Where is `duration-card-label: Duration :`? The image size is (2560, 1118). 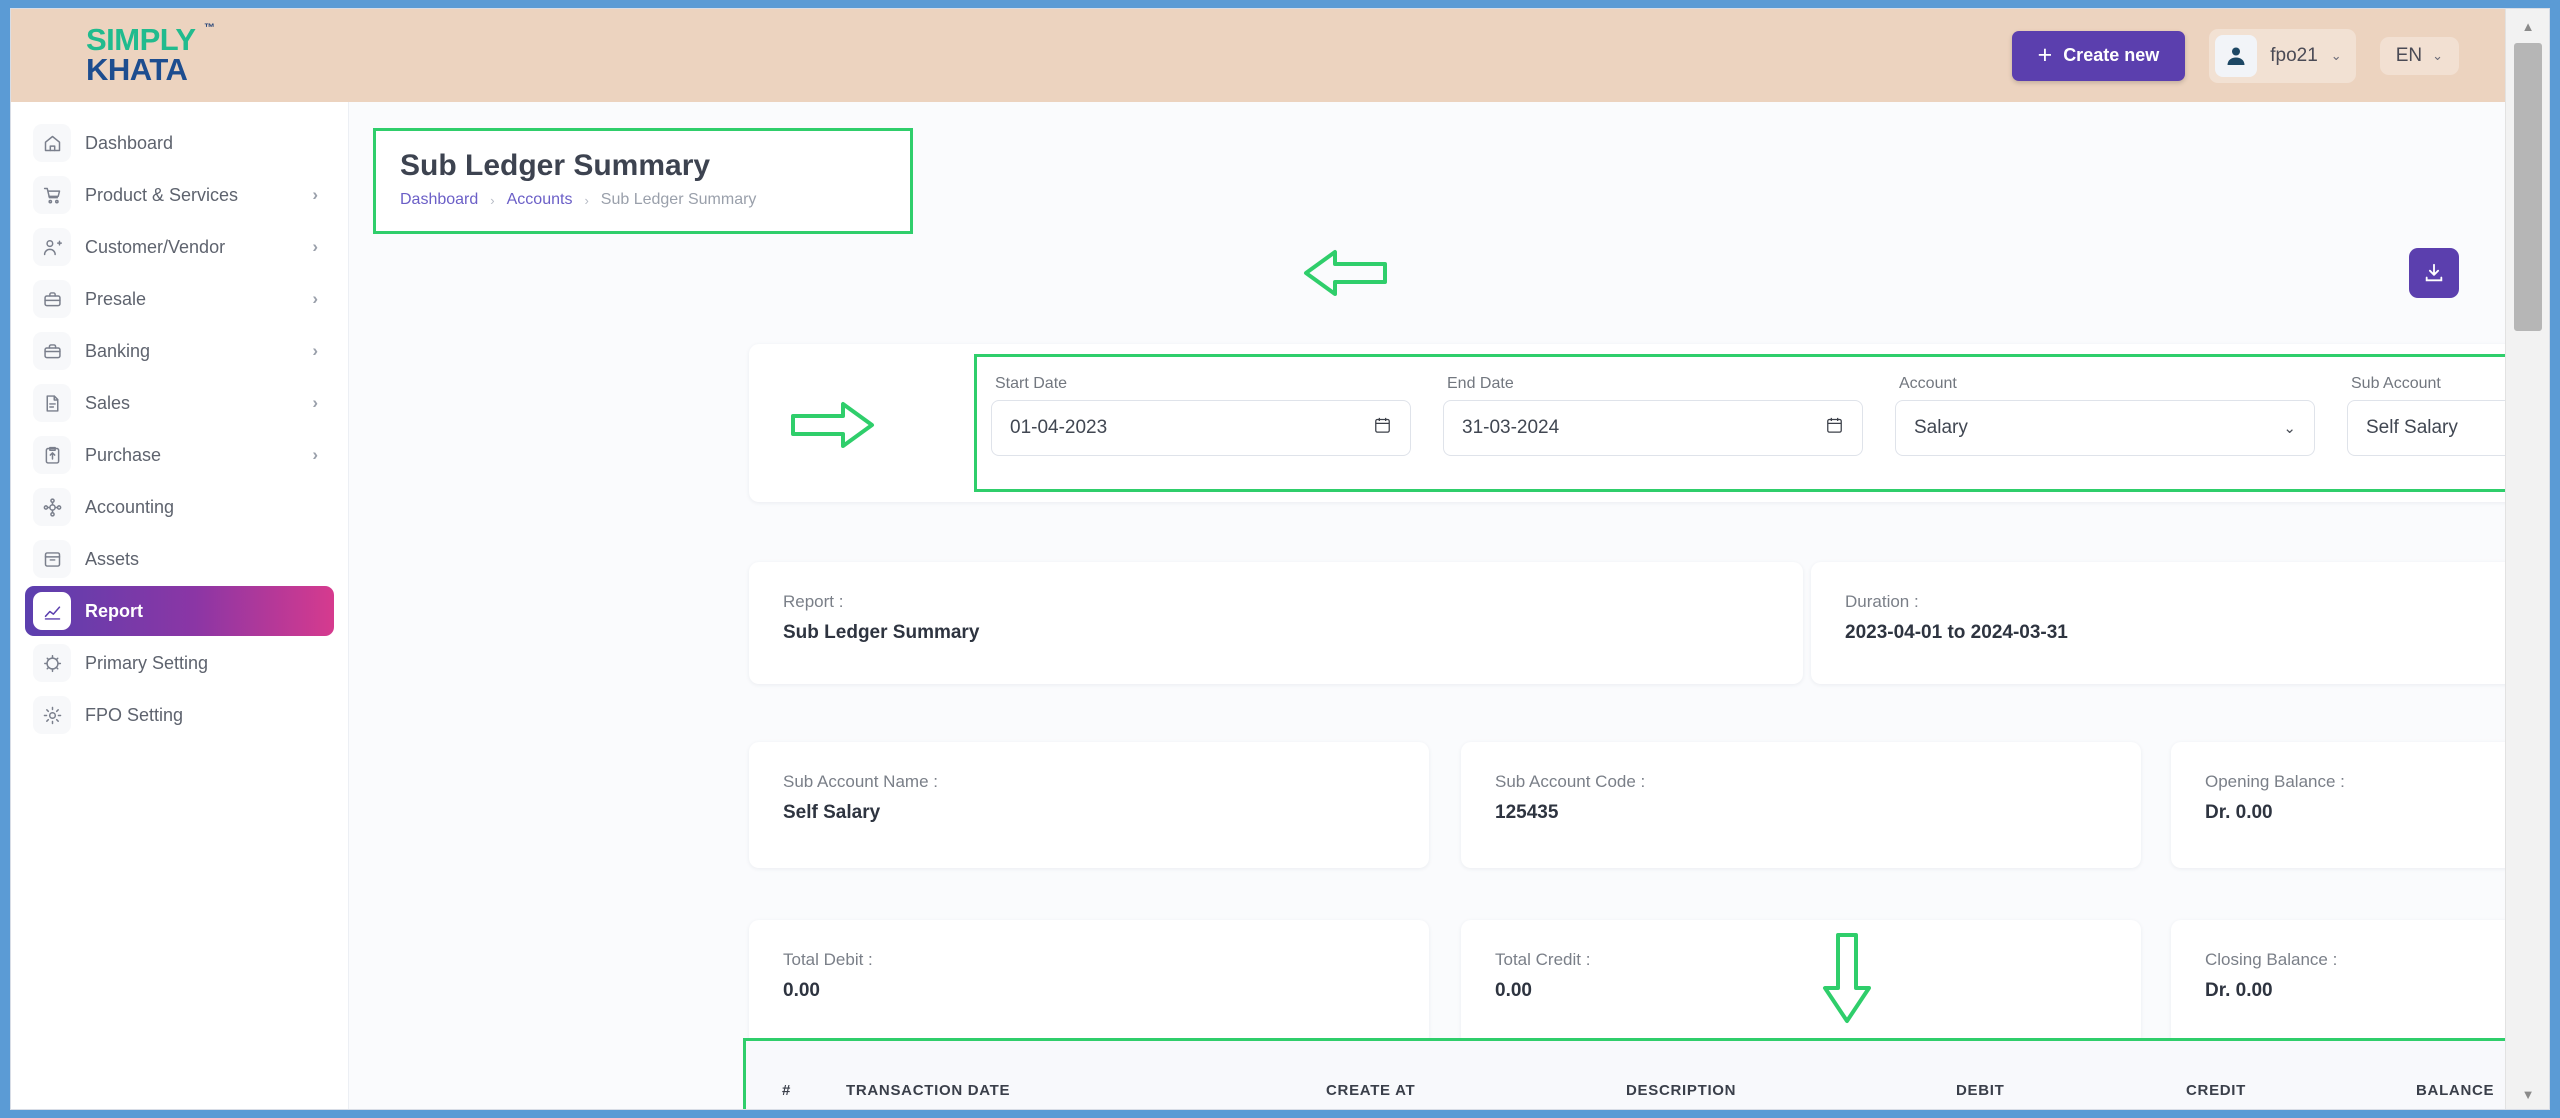 duration-card-label: Duration : is located at coordinates (1882, 601).